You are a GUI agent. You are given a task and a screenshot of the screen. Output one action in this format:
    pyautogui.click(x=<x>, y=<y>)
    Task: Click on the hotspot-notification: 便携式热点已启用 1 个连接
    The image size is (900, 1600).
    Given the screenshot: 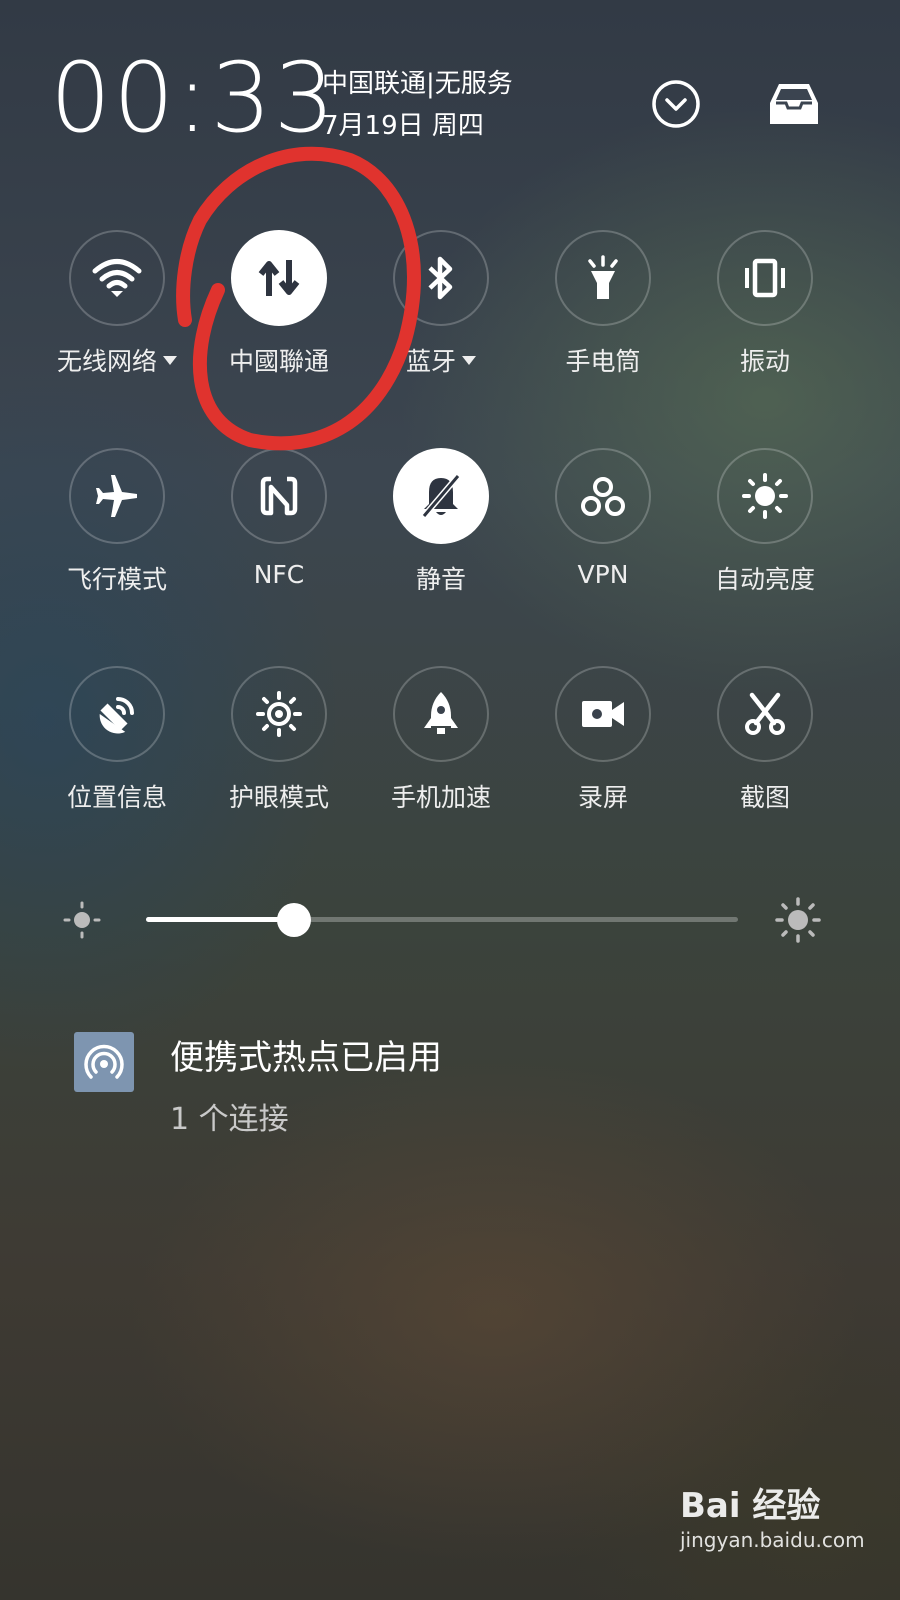 What is the action you would take?
    pyautogui.click(x=454, y=1090)
    